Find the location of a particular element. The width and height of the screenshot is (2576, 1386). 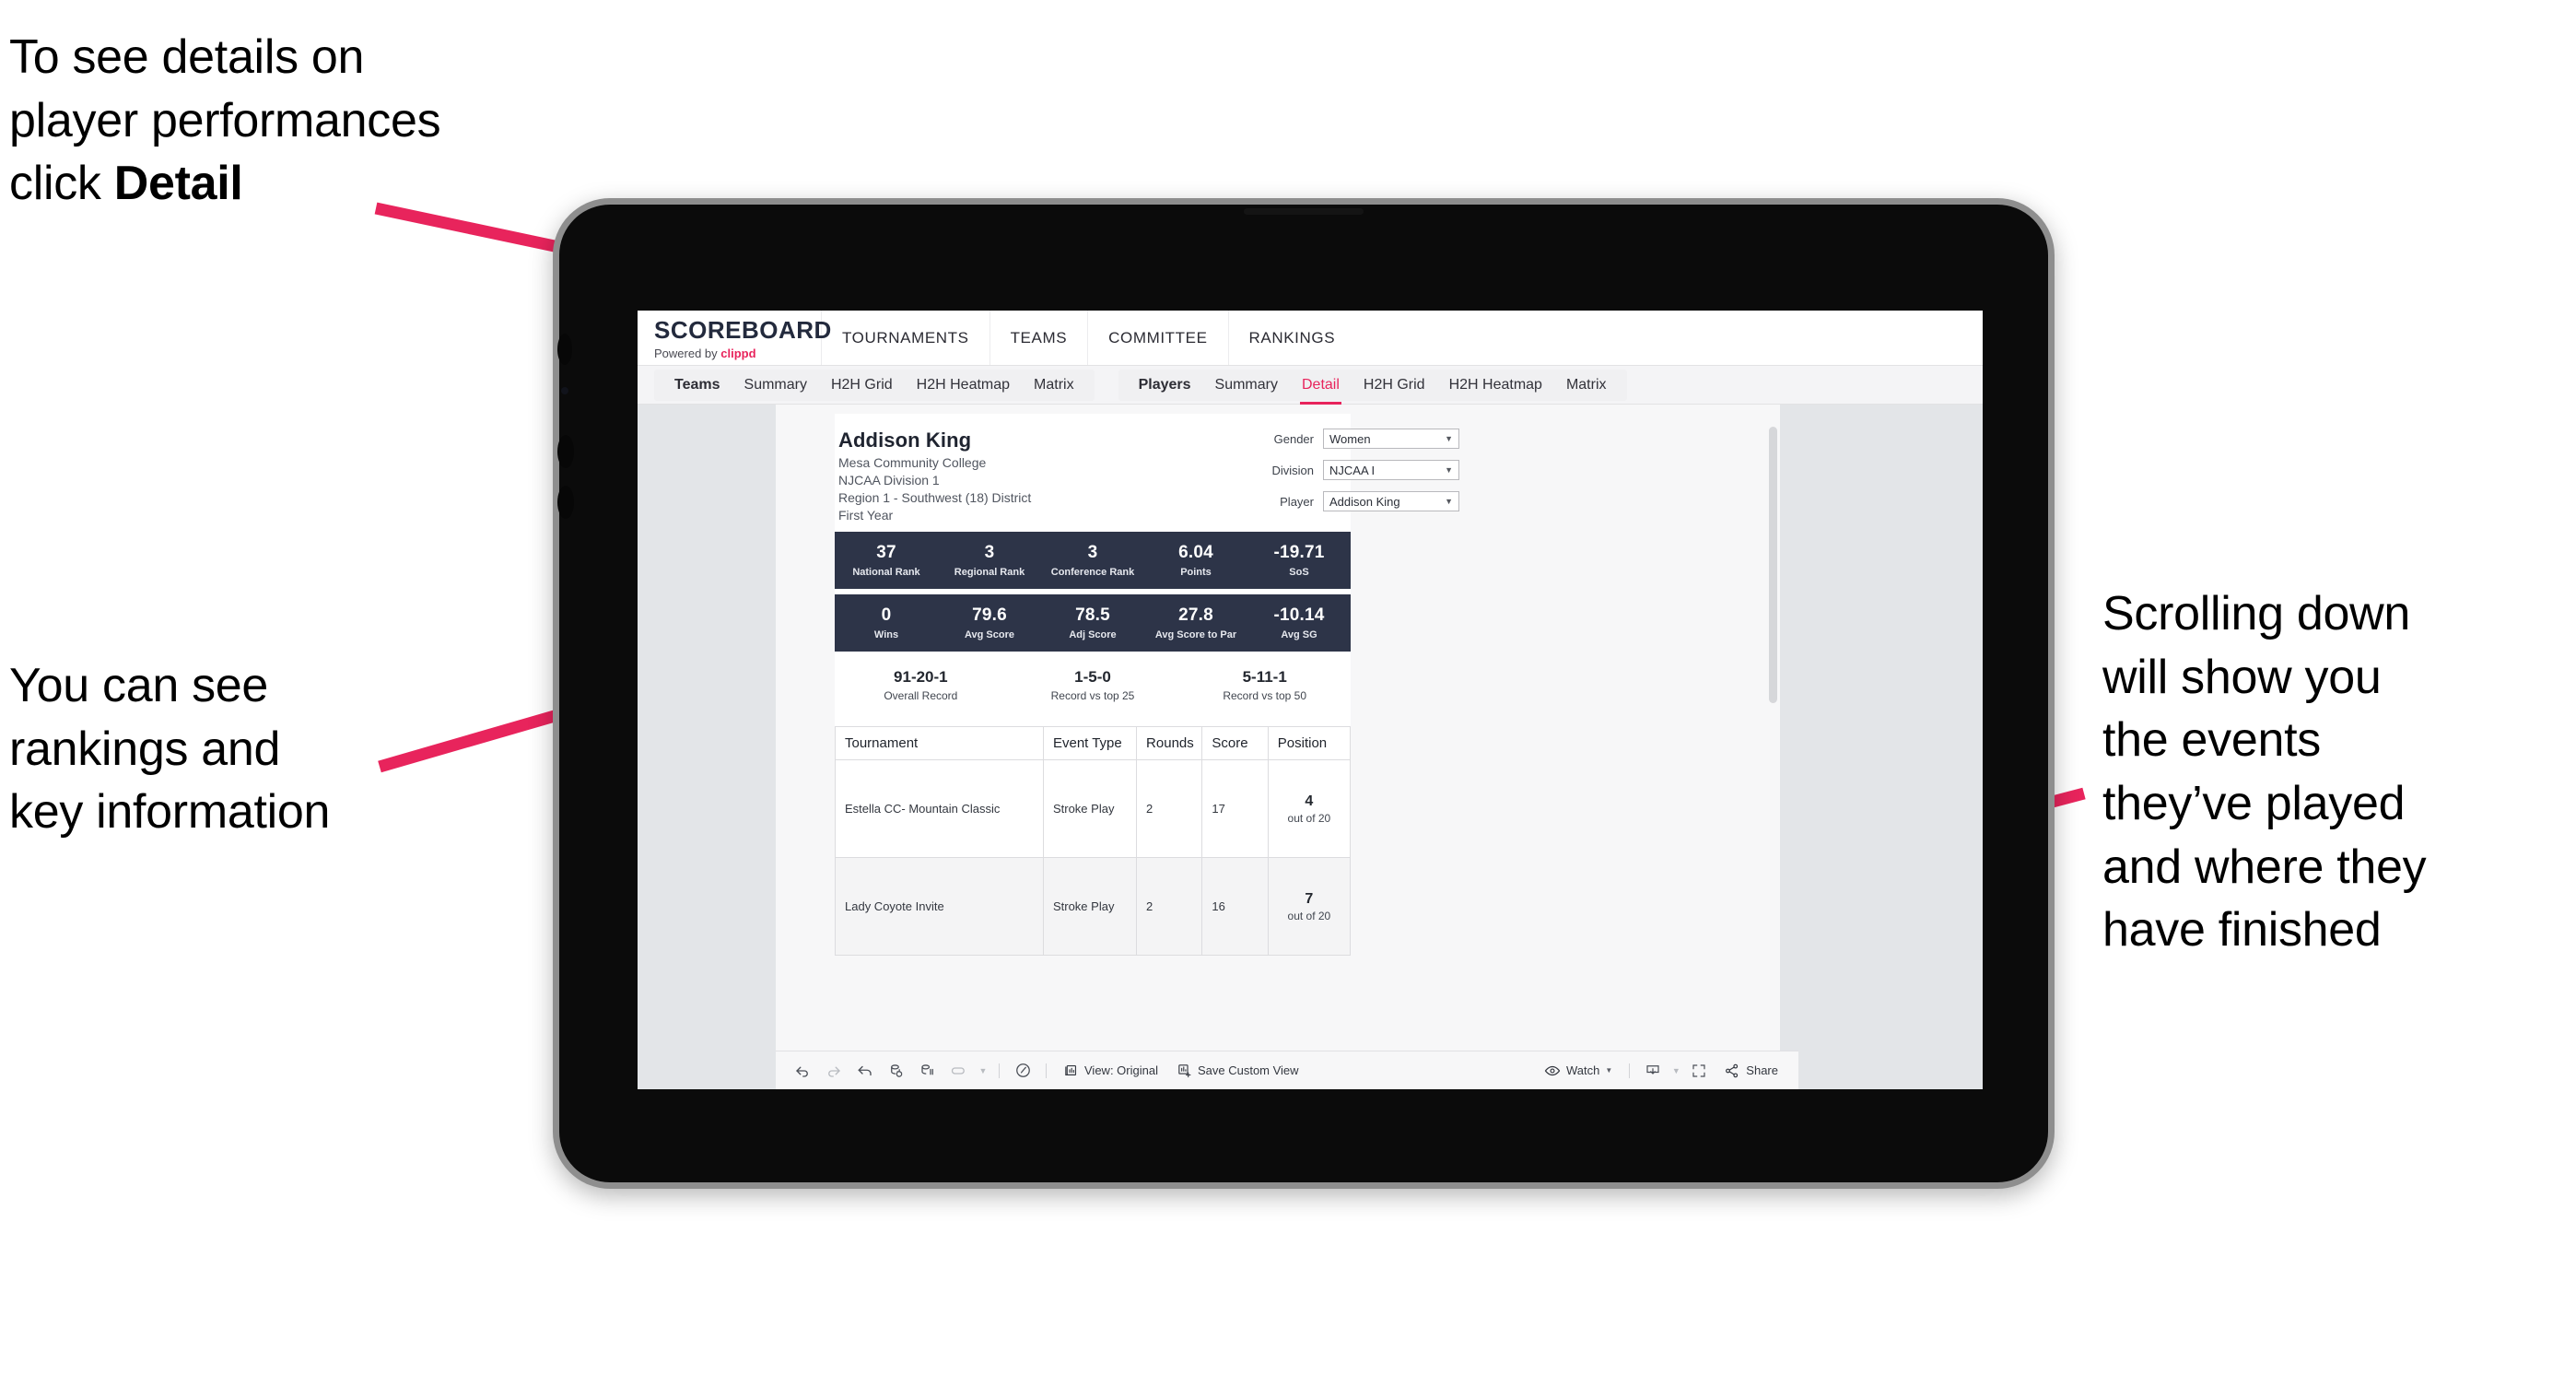

stat-label: SoS is located at coordinates (1299, 572).